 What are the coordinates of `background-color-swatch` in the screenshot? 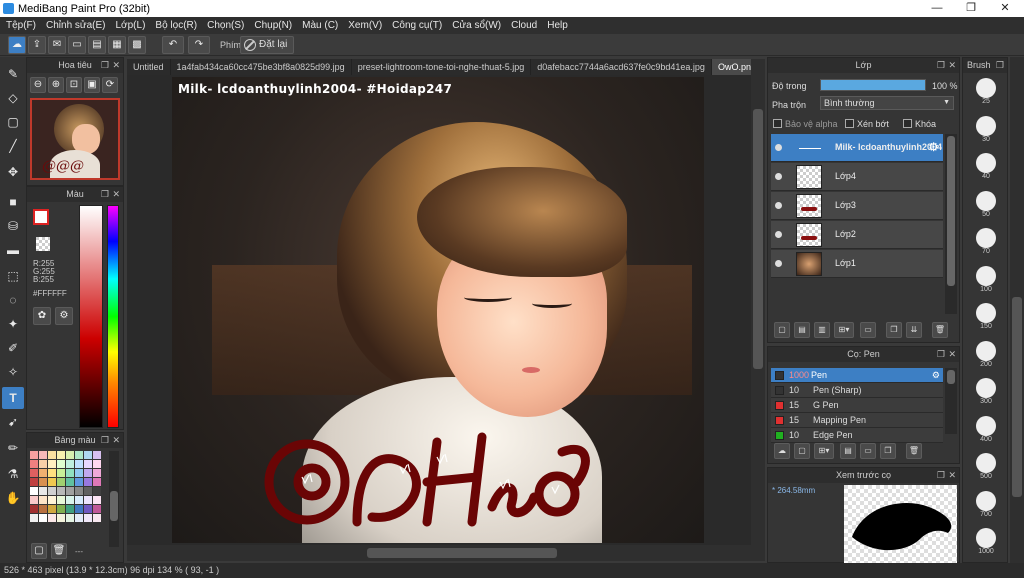 It's located at (43, 244).